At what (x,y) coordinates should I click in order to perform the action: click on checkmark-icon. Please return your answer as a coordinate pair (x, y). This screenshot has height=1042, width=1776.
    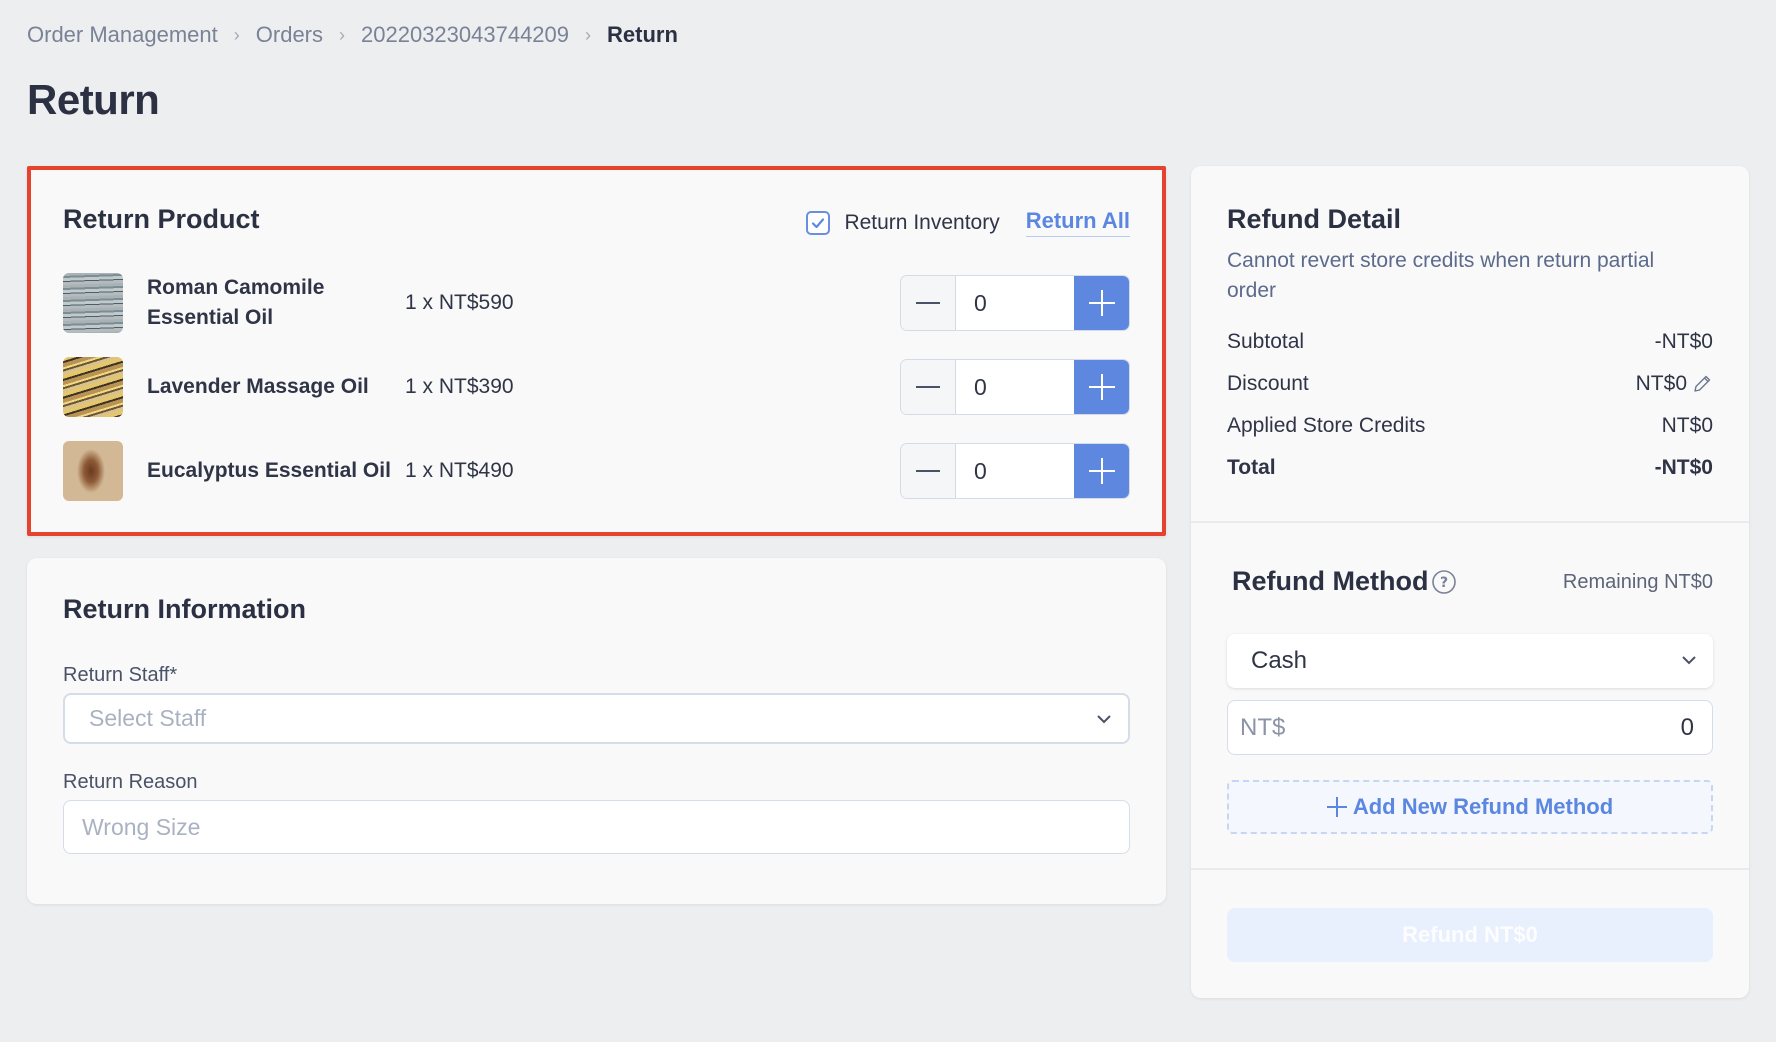
    Looking at the image, I should click on (818, 222).